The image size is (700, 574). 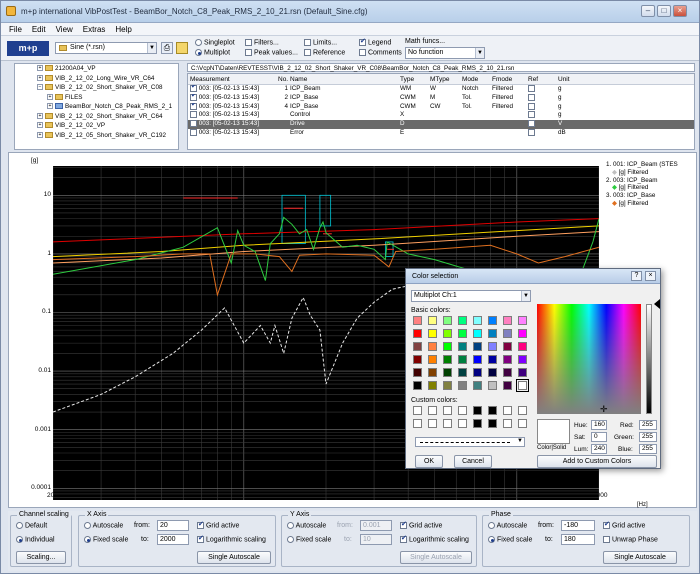 I want to click on y-single-autoscale-button: Single Autoscale, so click(x=436, y=557).